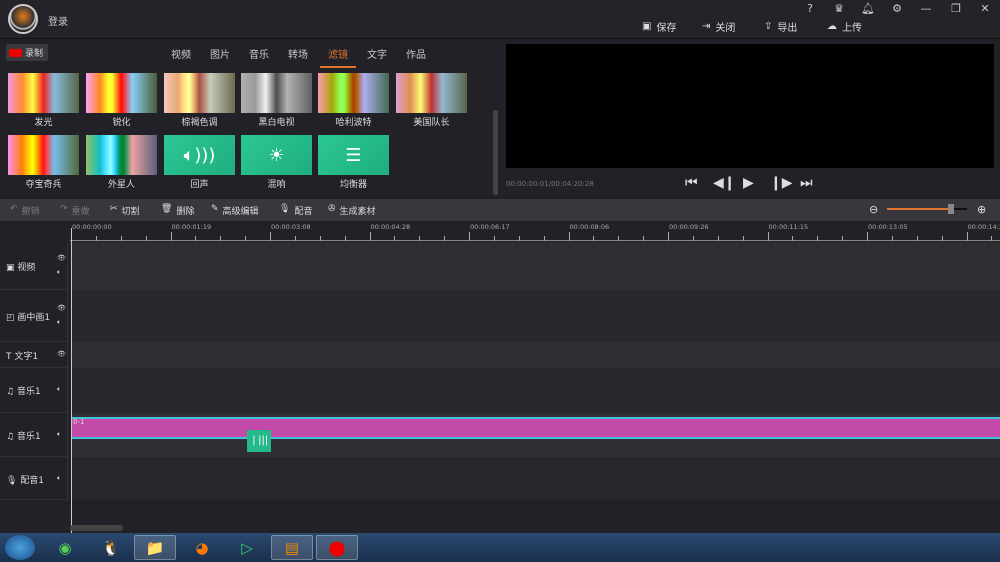 The width and height of the screenshot is (1000, 562). What do you see at coordinates (276, 123) in the screenshot?
I see `filter-label: 黑白电视` at bounding box center [276, 123].